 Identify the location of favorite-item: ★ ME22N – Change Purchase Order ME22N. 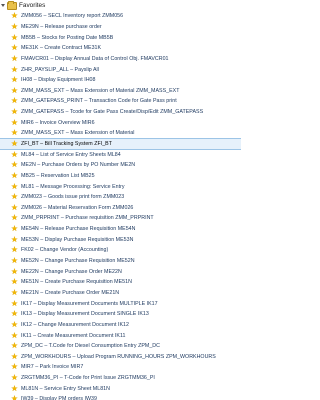
(120, 271).